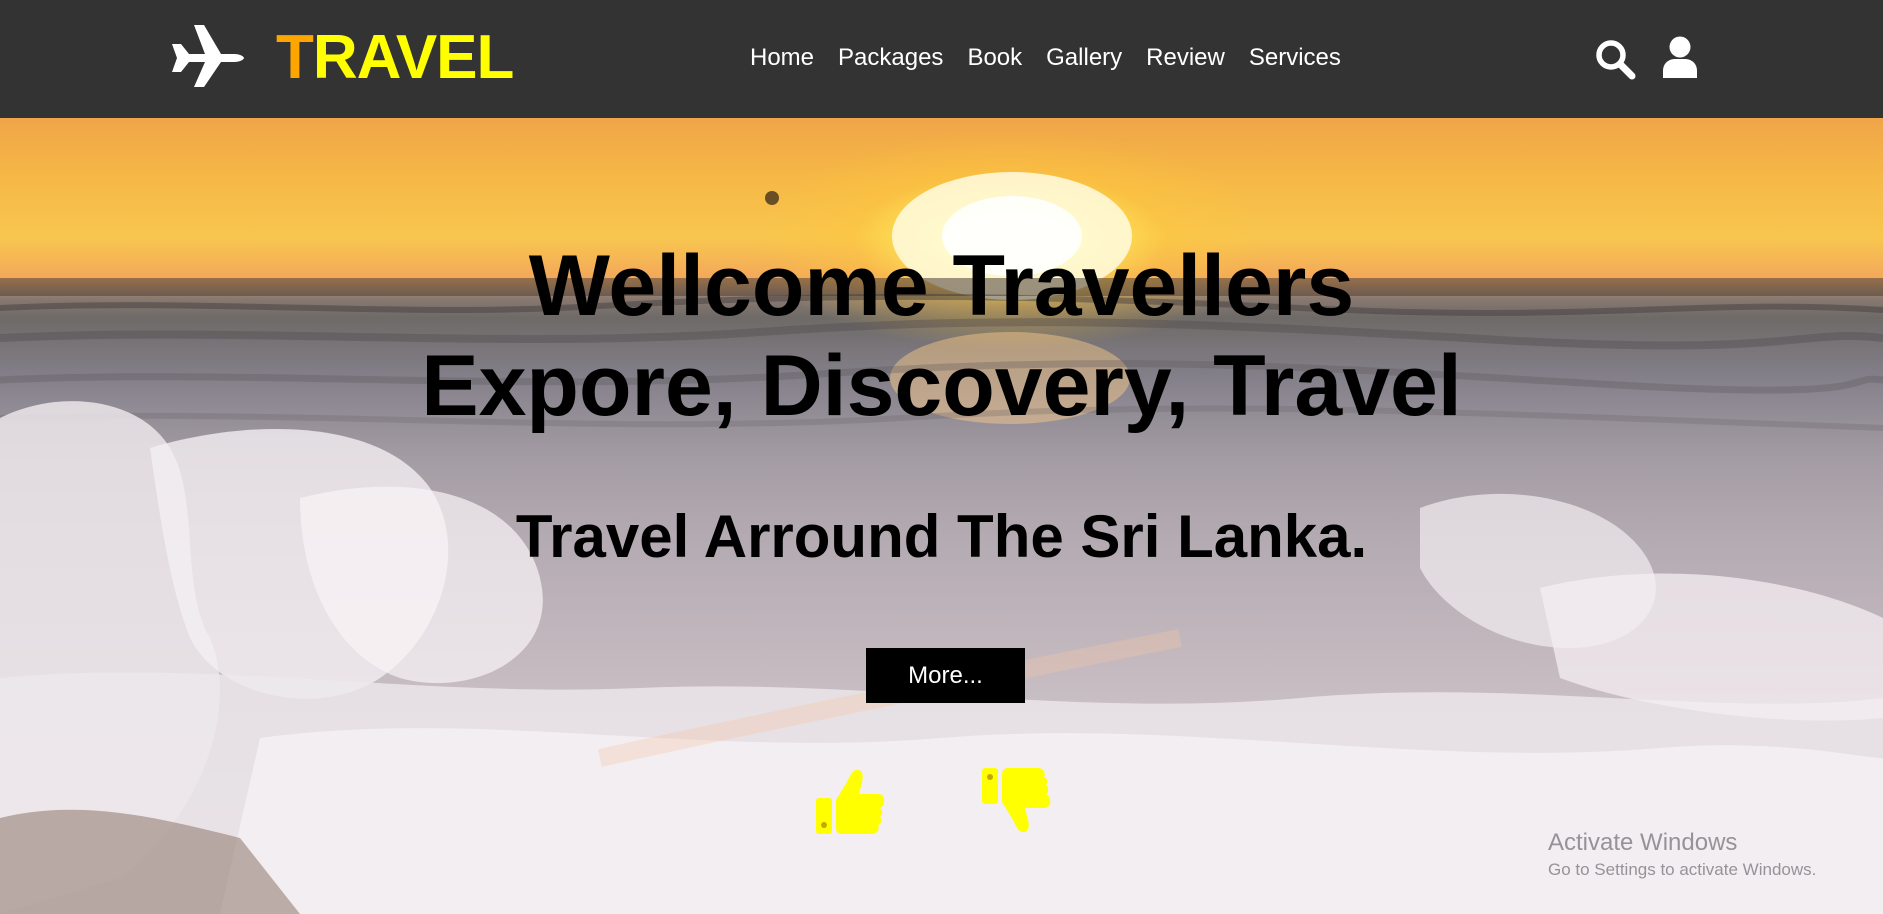  Describe the element at coordinates (1185, 58) in the screenshot. I see `nav-review: Review` at that location.